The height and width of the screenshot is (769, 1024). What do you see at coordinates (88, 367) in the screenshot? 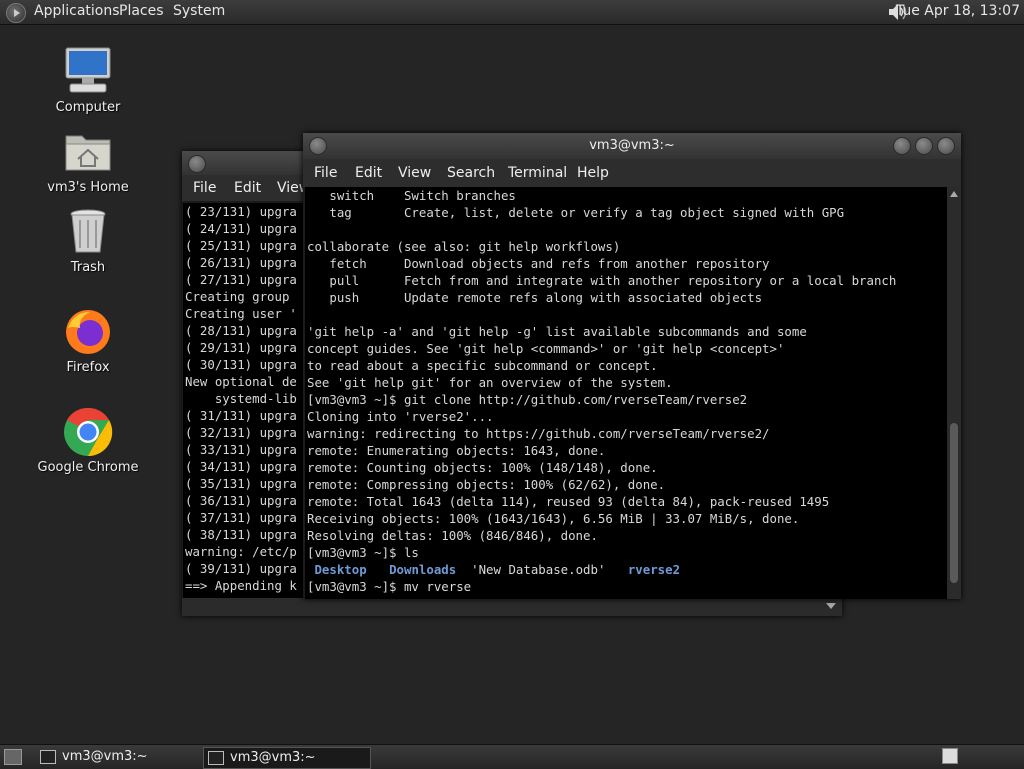
I see `desktop-icon-label: Firefox` at bounding box center [88, 367].